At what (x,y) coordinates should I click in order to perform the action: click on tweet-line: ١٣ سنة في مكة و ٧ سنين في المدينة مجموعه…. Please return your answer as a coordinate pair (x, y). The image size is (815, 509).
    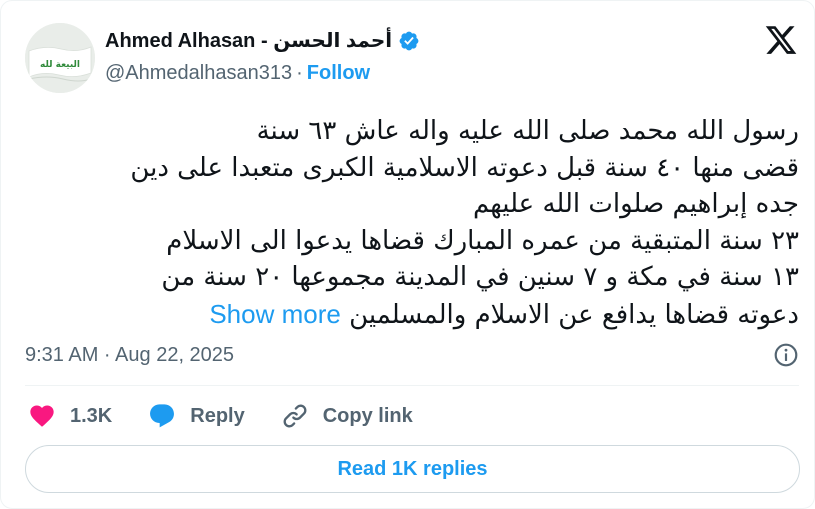
    Looking at the image, I should click on (480, 277).